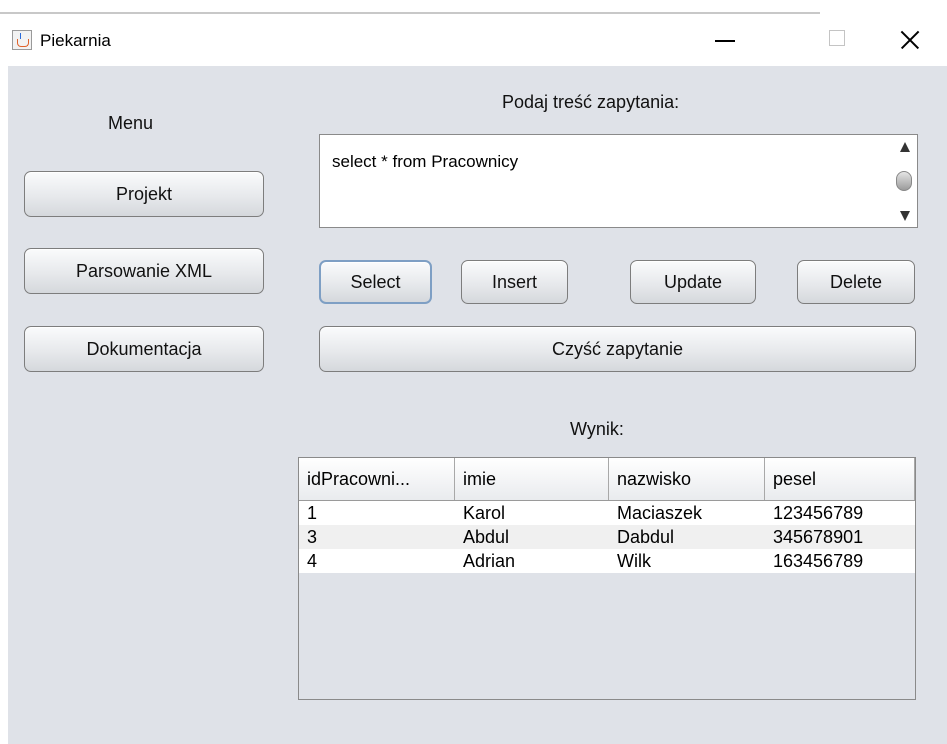  I want to click on table-header: idPracowni... imie nazwisko pesel, so click(607, 479).